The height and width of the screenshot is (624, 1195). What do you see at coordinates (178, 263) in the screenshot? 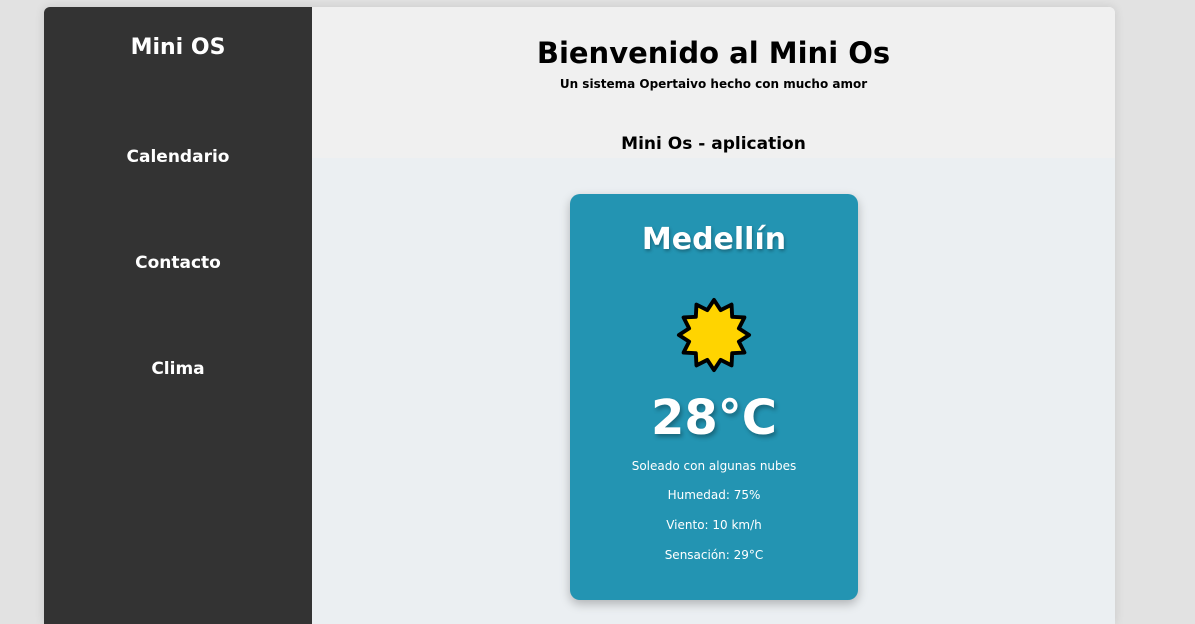
I see `sidebar-item-contacto: Contacto` at bounding box center [178, 263].